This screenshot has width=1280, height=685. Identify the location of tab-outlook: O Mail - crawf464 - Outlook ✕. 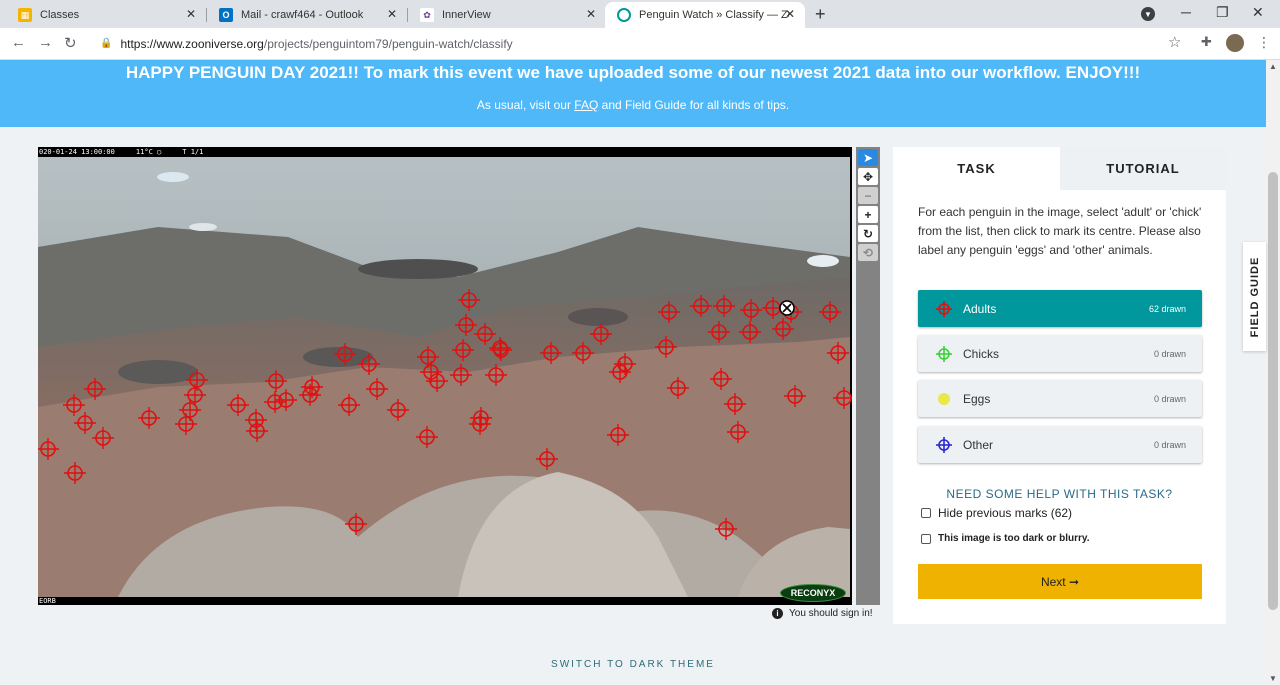
(307, 15).